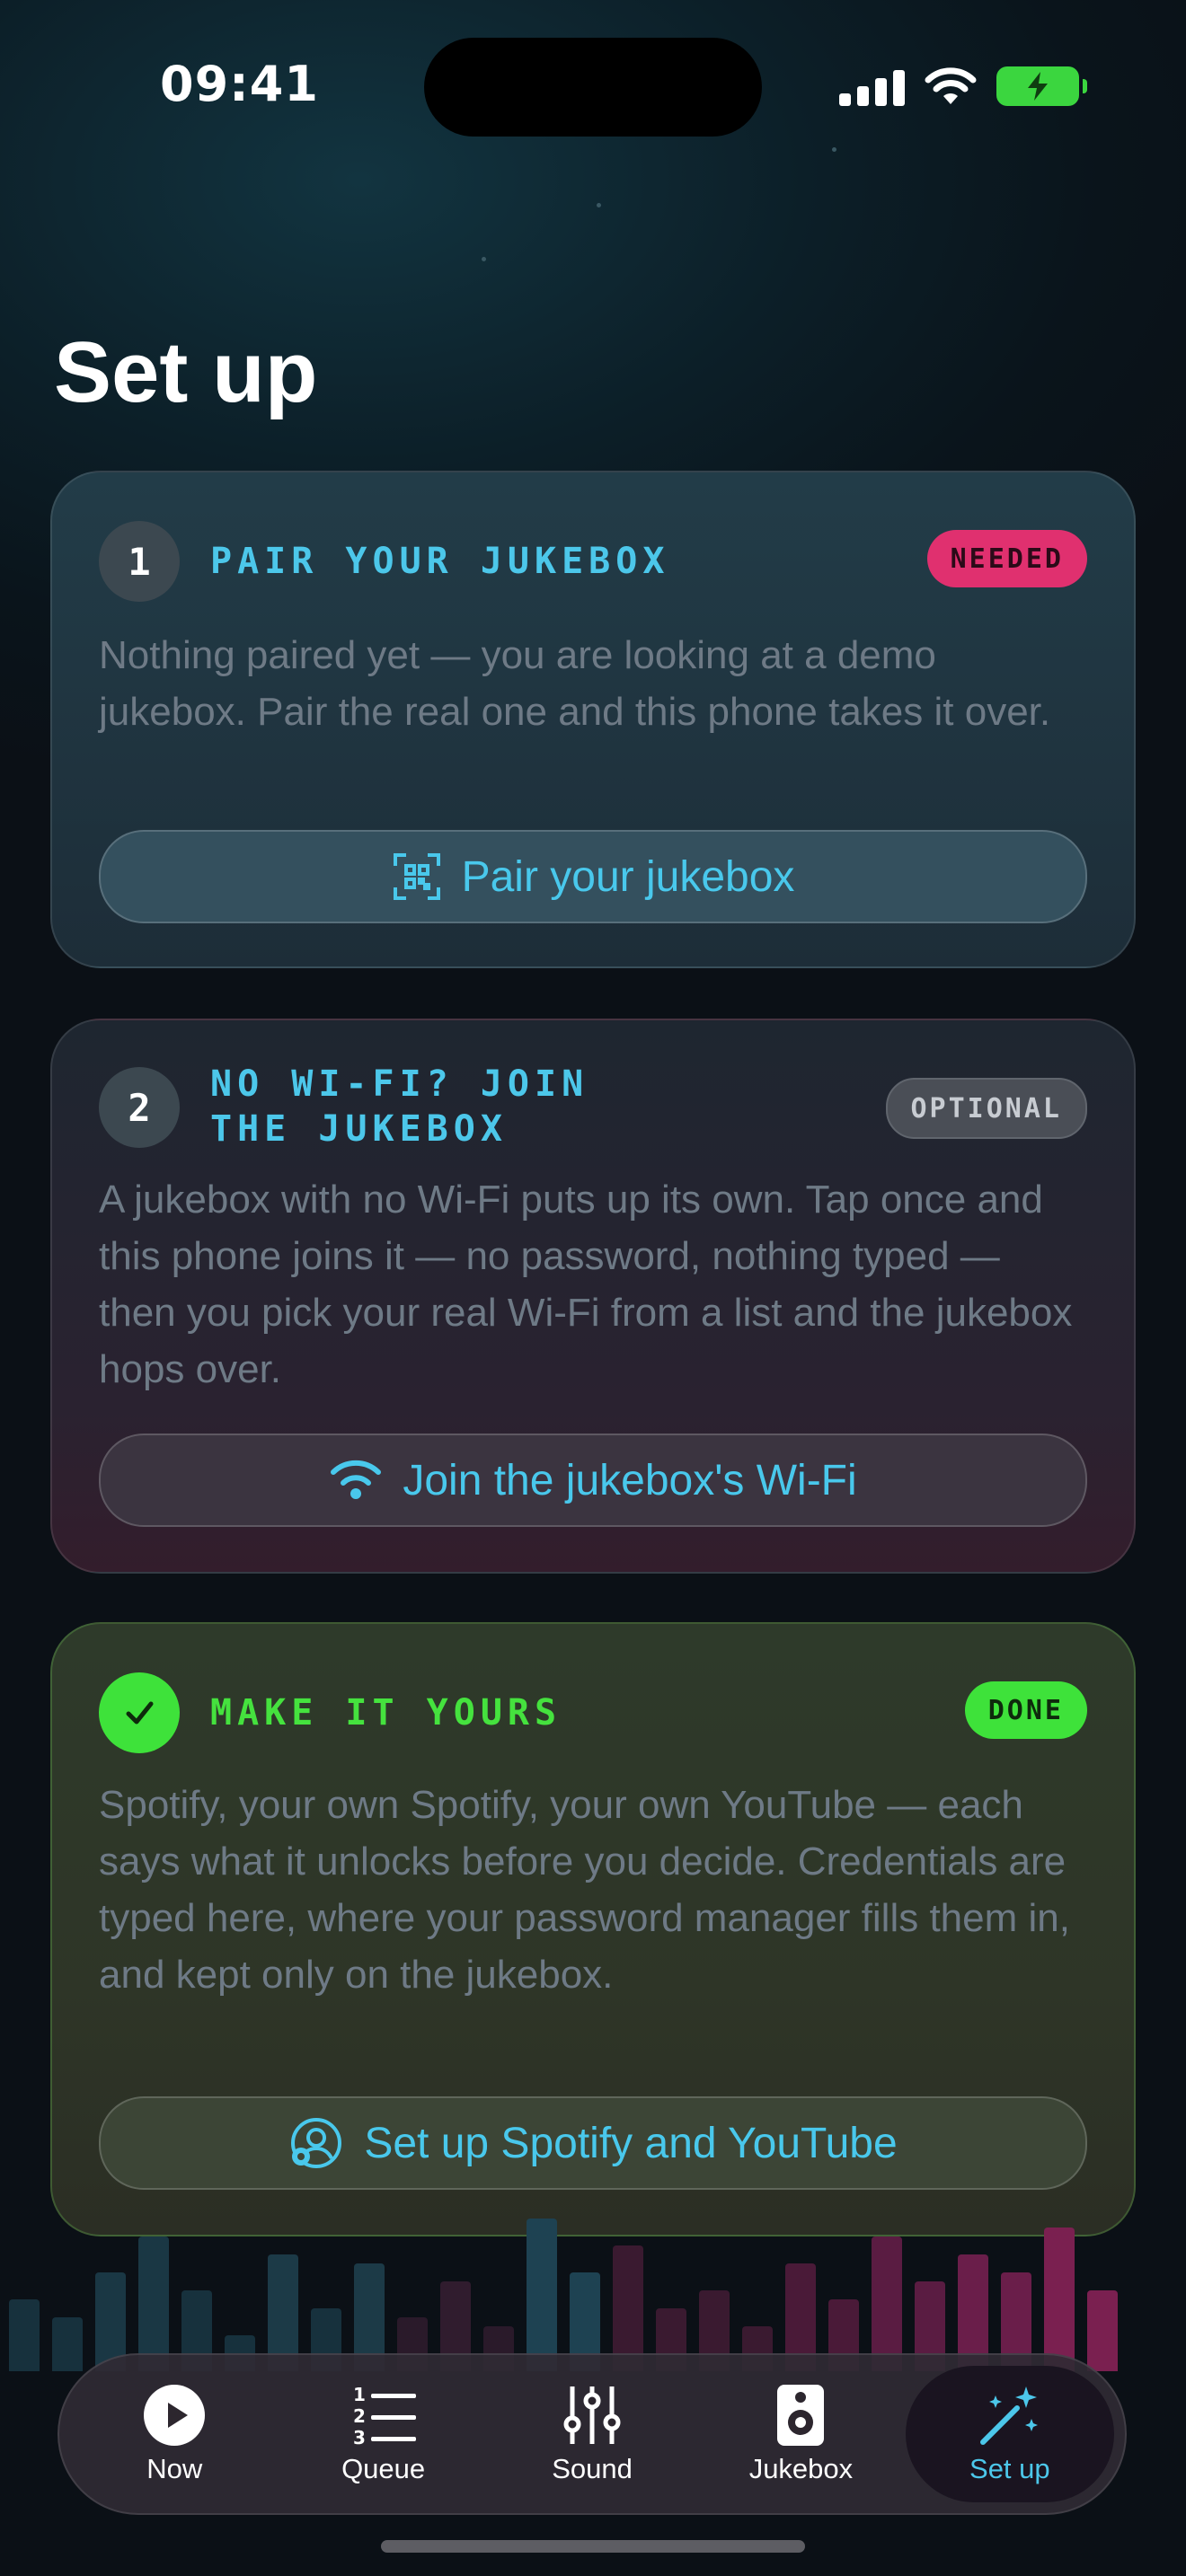 The width and height of the screenshot is (1186, 2576). What do you see at coordinates (1006, 558) in the screenshot?
I see `status-badge-needed: NEEDED` at bounding box center [1006, 558].